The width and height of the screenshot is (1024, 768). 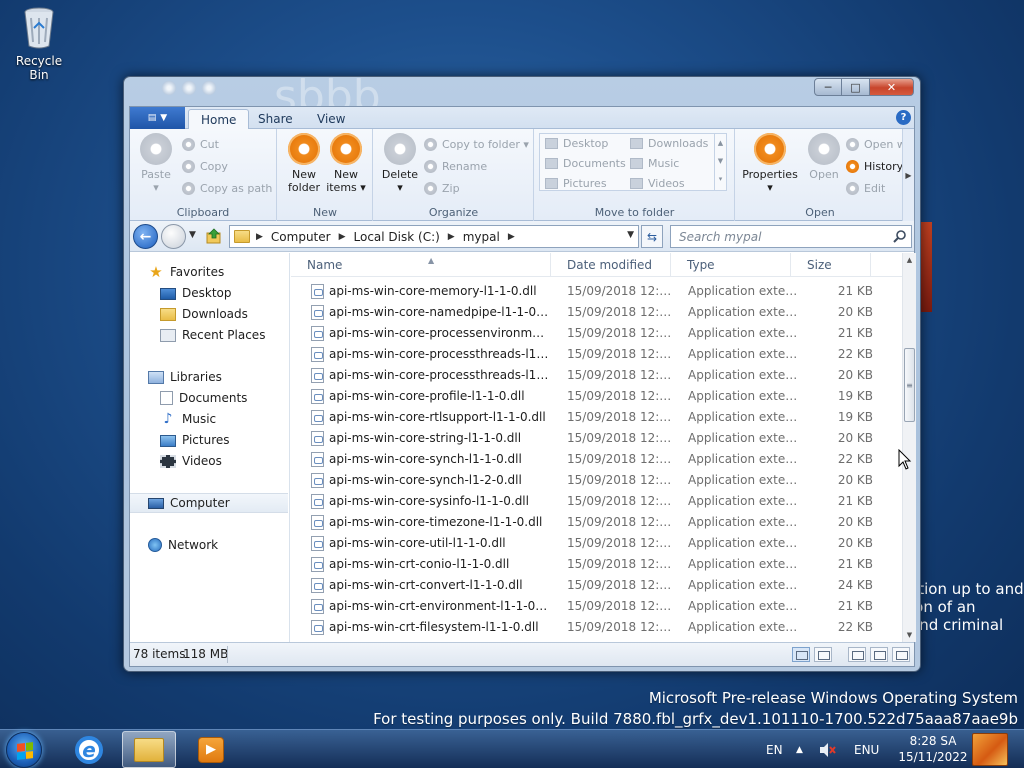 I want to click on nav-downloads: Downloads, so click(x=209, y=314).